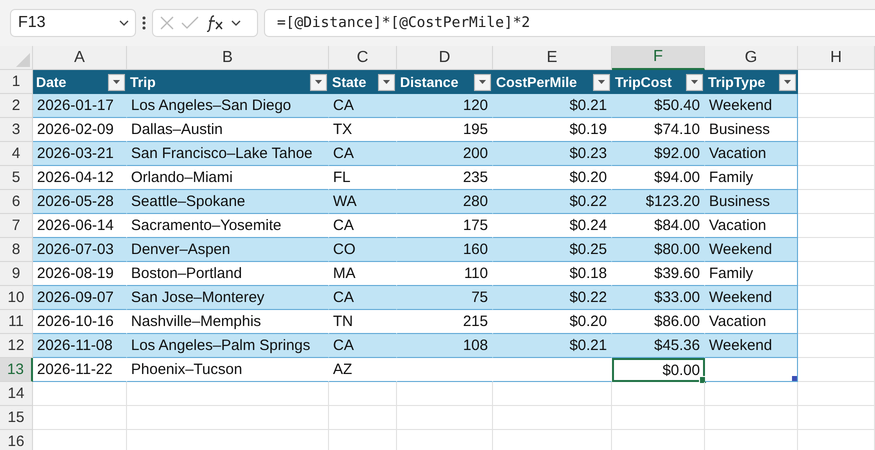 The height and width of the screenshot is (450, 875). What do you see at coordinates (80, 202) in the screenshot?
I see `table-cell: 2026-05-28` at bounding box center [80, 202].